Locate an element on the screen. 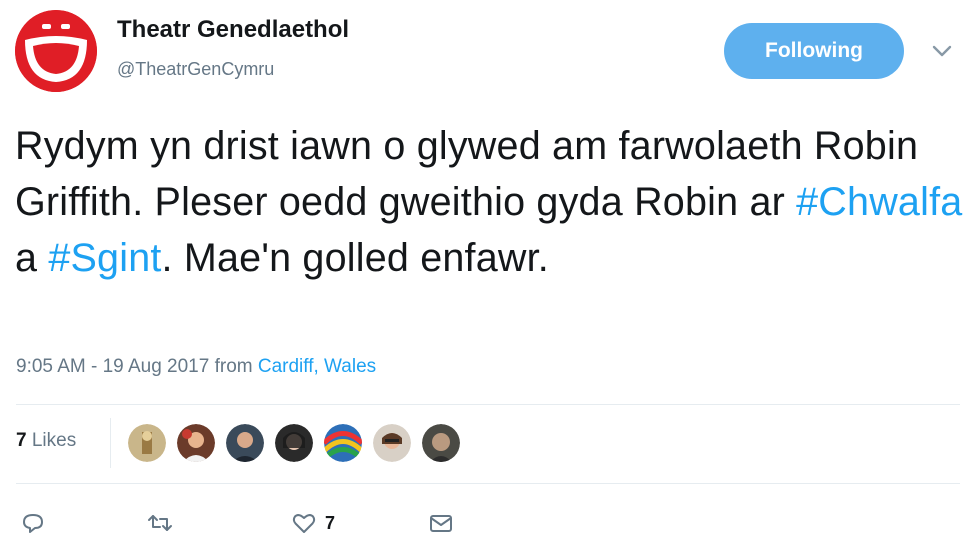  retweet-button is located at coordinates (160, 523).